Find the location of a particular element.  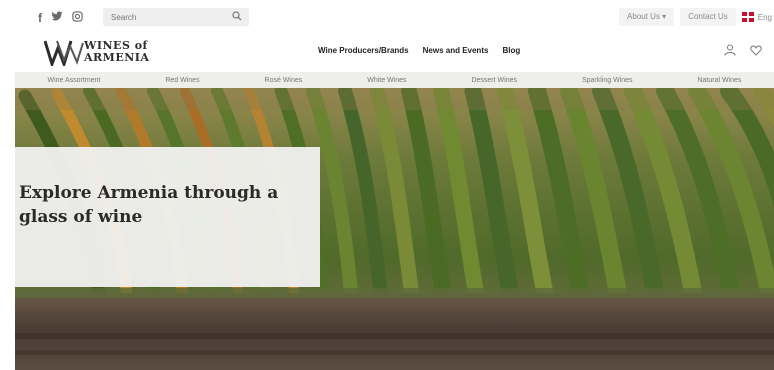

top-right-links: About Us ▾ Contact Us Eng is located at coordinates (696, 17).